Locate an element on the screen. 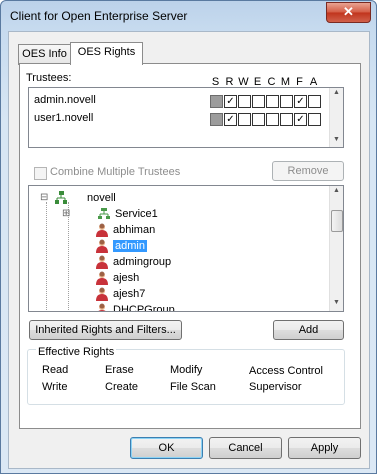  effective-rights-label: Effective Rights is located at coordinates (76, 352).